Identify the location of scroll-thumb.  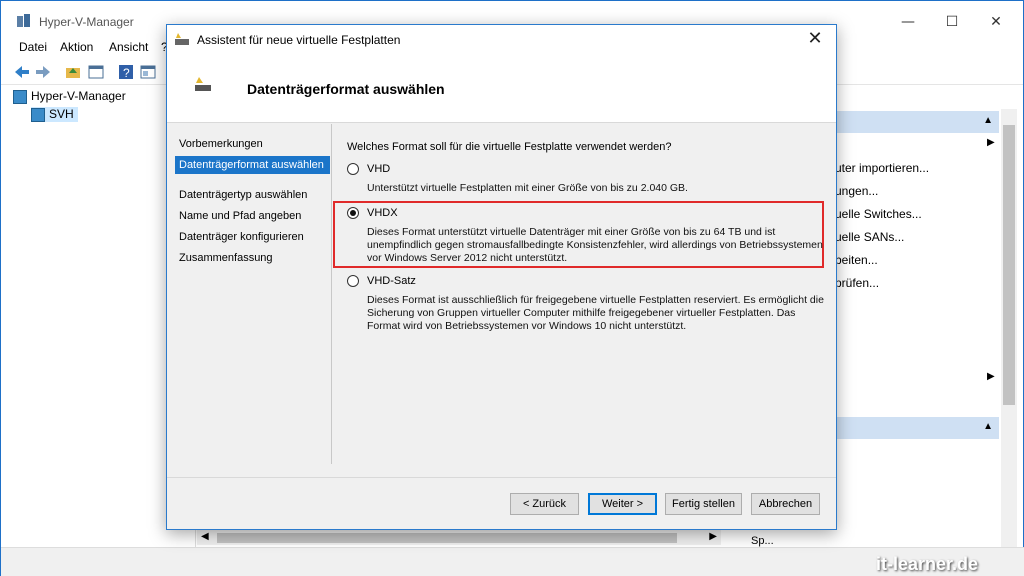
(1009, 265).